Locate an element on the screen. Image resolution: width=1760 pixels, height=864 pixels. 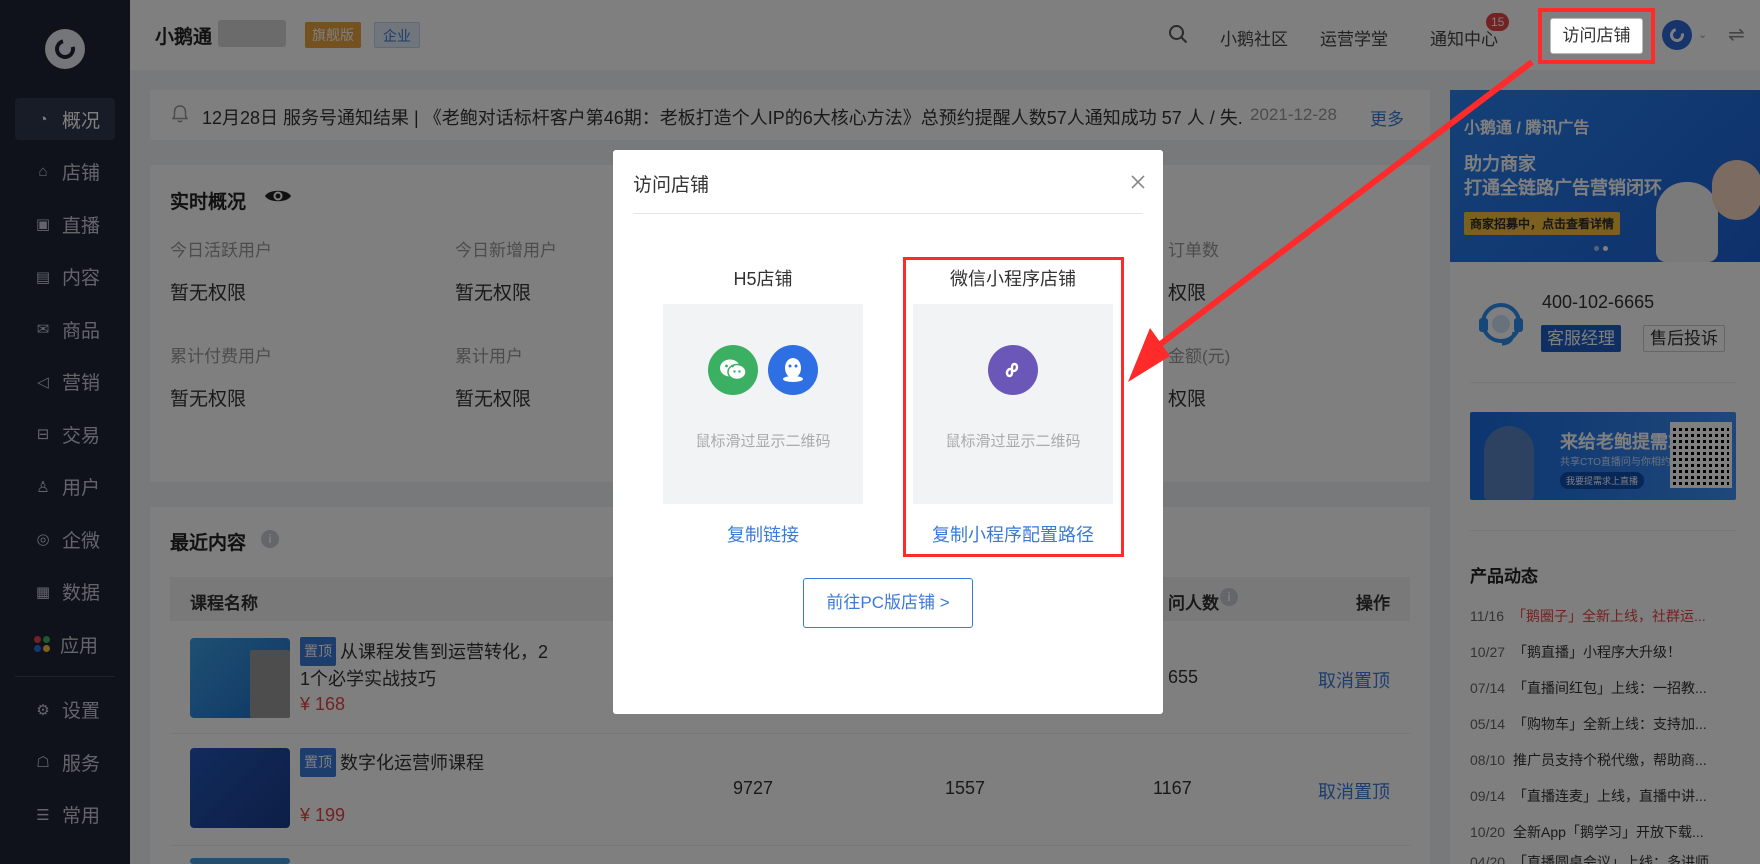
visit-store-button-highlighted: 访问店铺 is located at coordinates (1596, 36).